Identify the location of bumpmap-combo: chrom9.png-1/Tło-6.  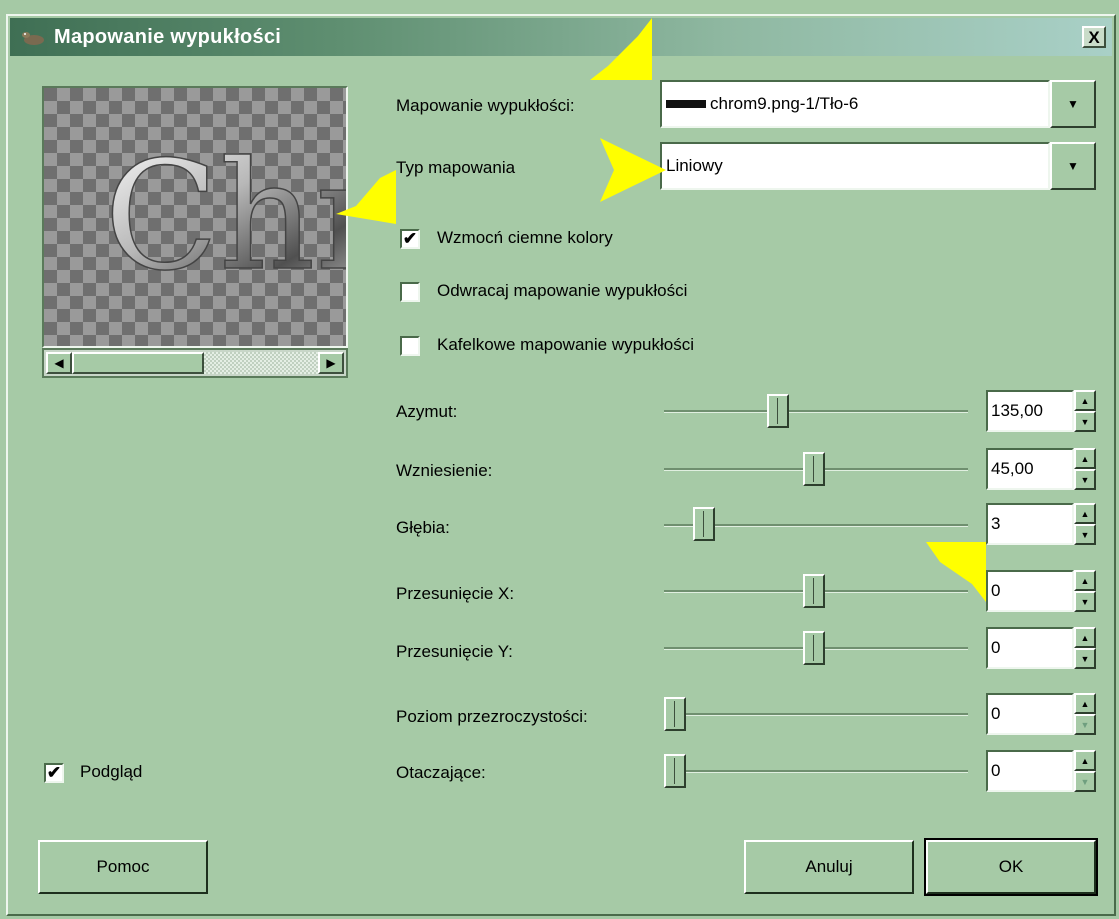
(855, 104).